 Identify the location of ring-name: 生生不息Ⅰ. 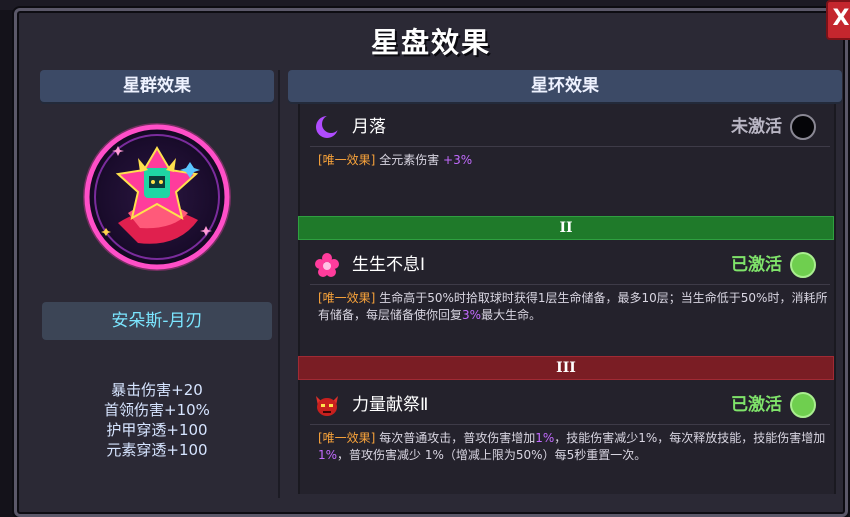
(389, 265).